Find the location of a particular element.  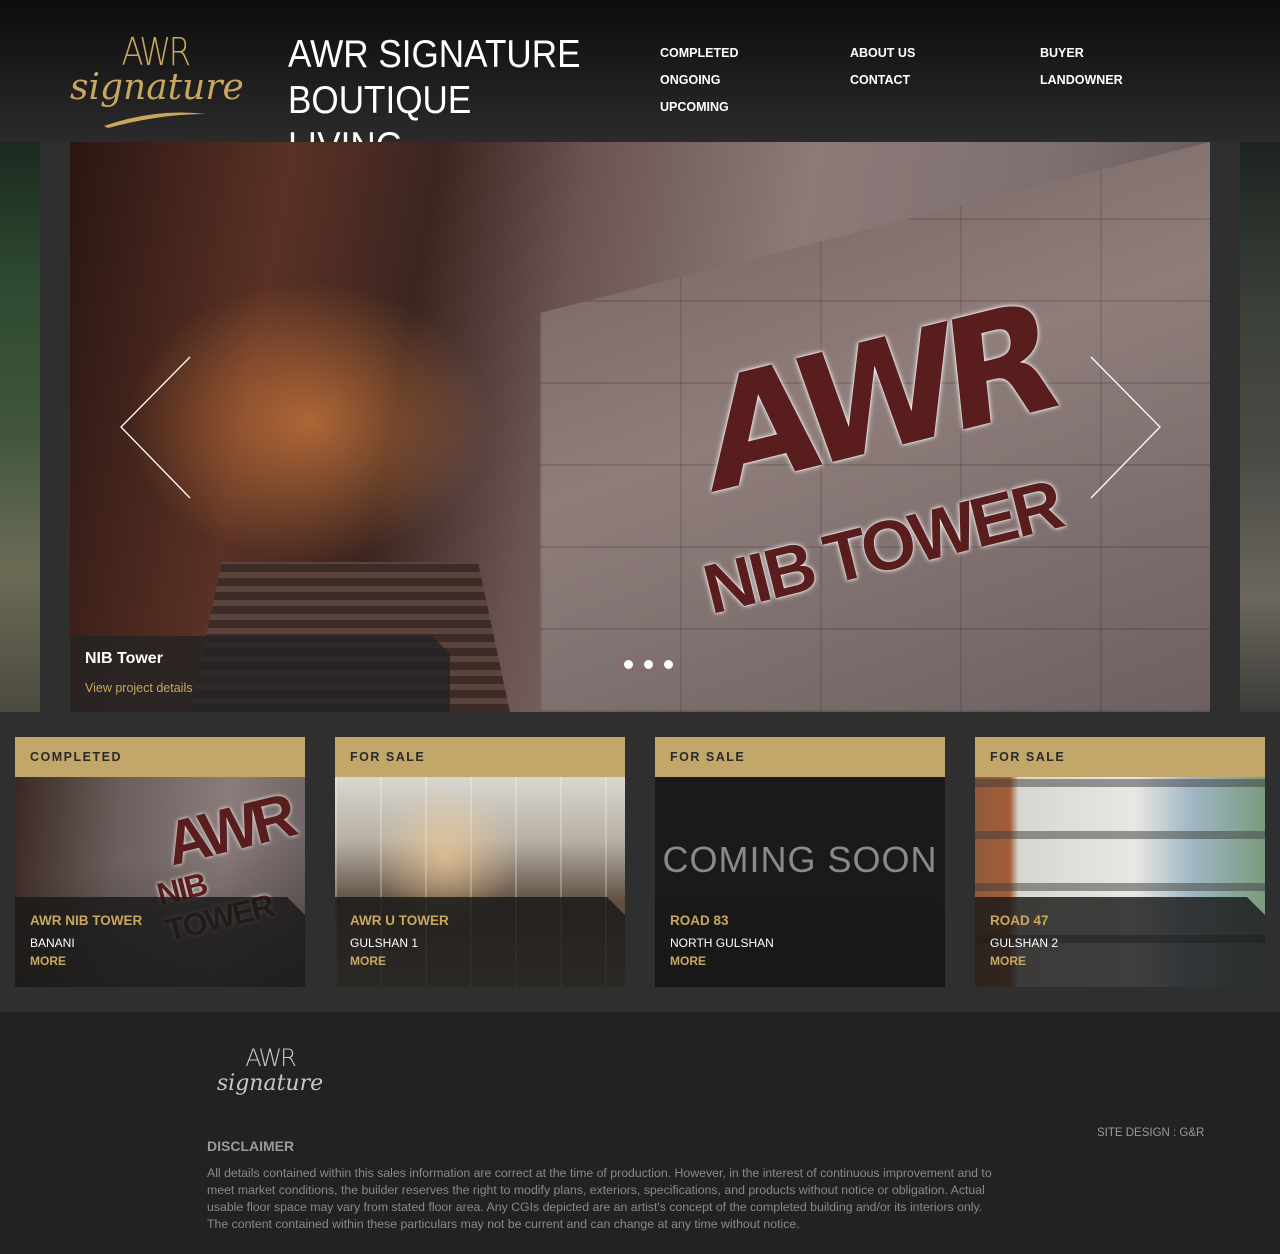

card-project-name: AWR NIB TOWER is located at coordinates (86, 920).